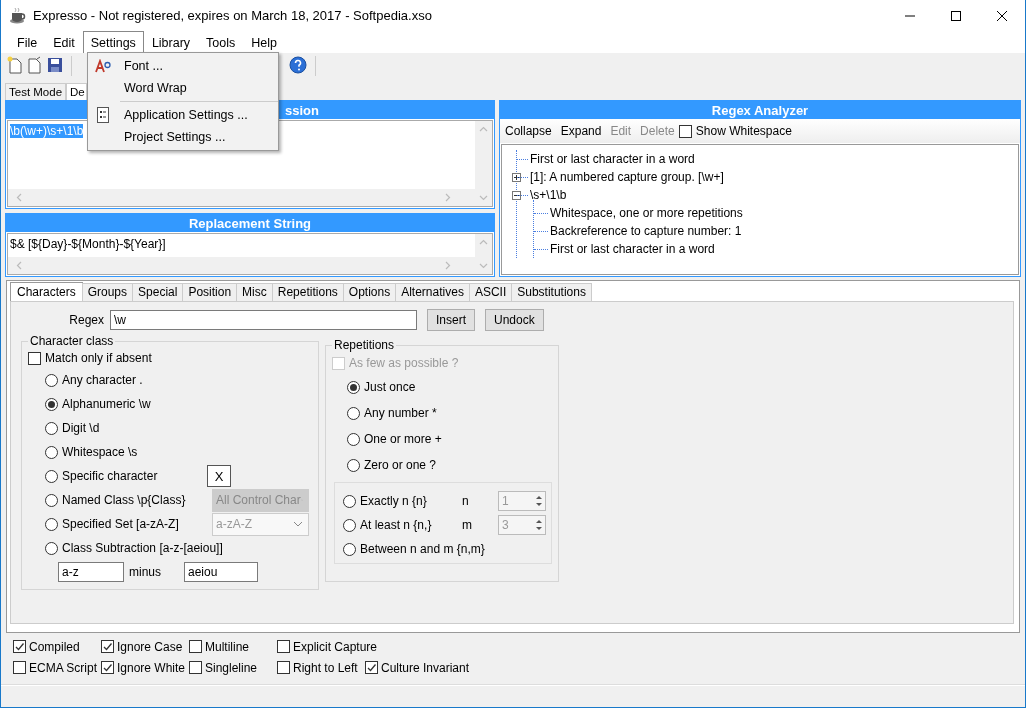 This screenshot has width=1026, height=708. Describe the element at coordinates (422, 549) in the screenshot. I see `radio-label: Between n and m {n,m}` at that location.